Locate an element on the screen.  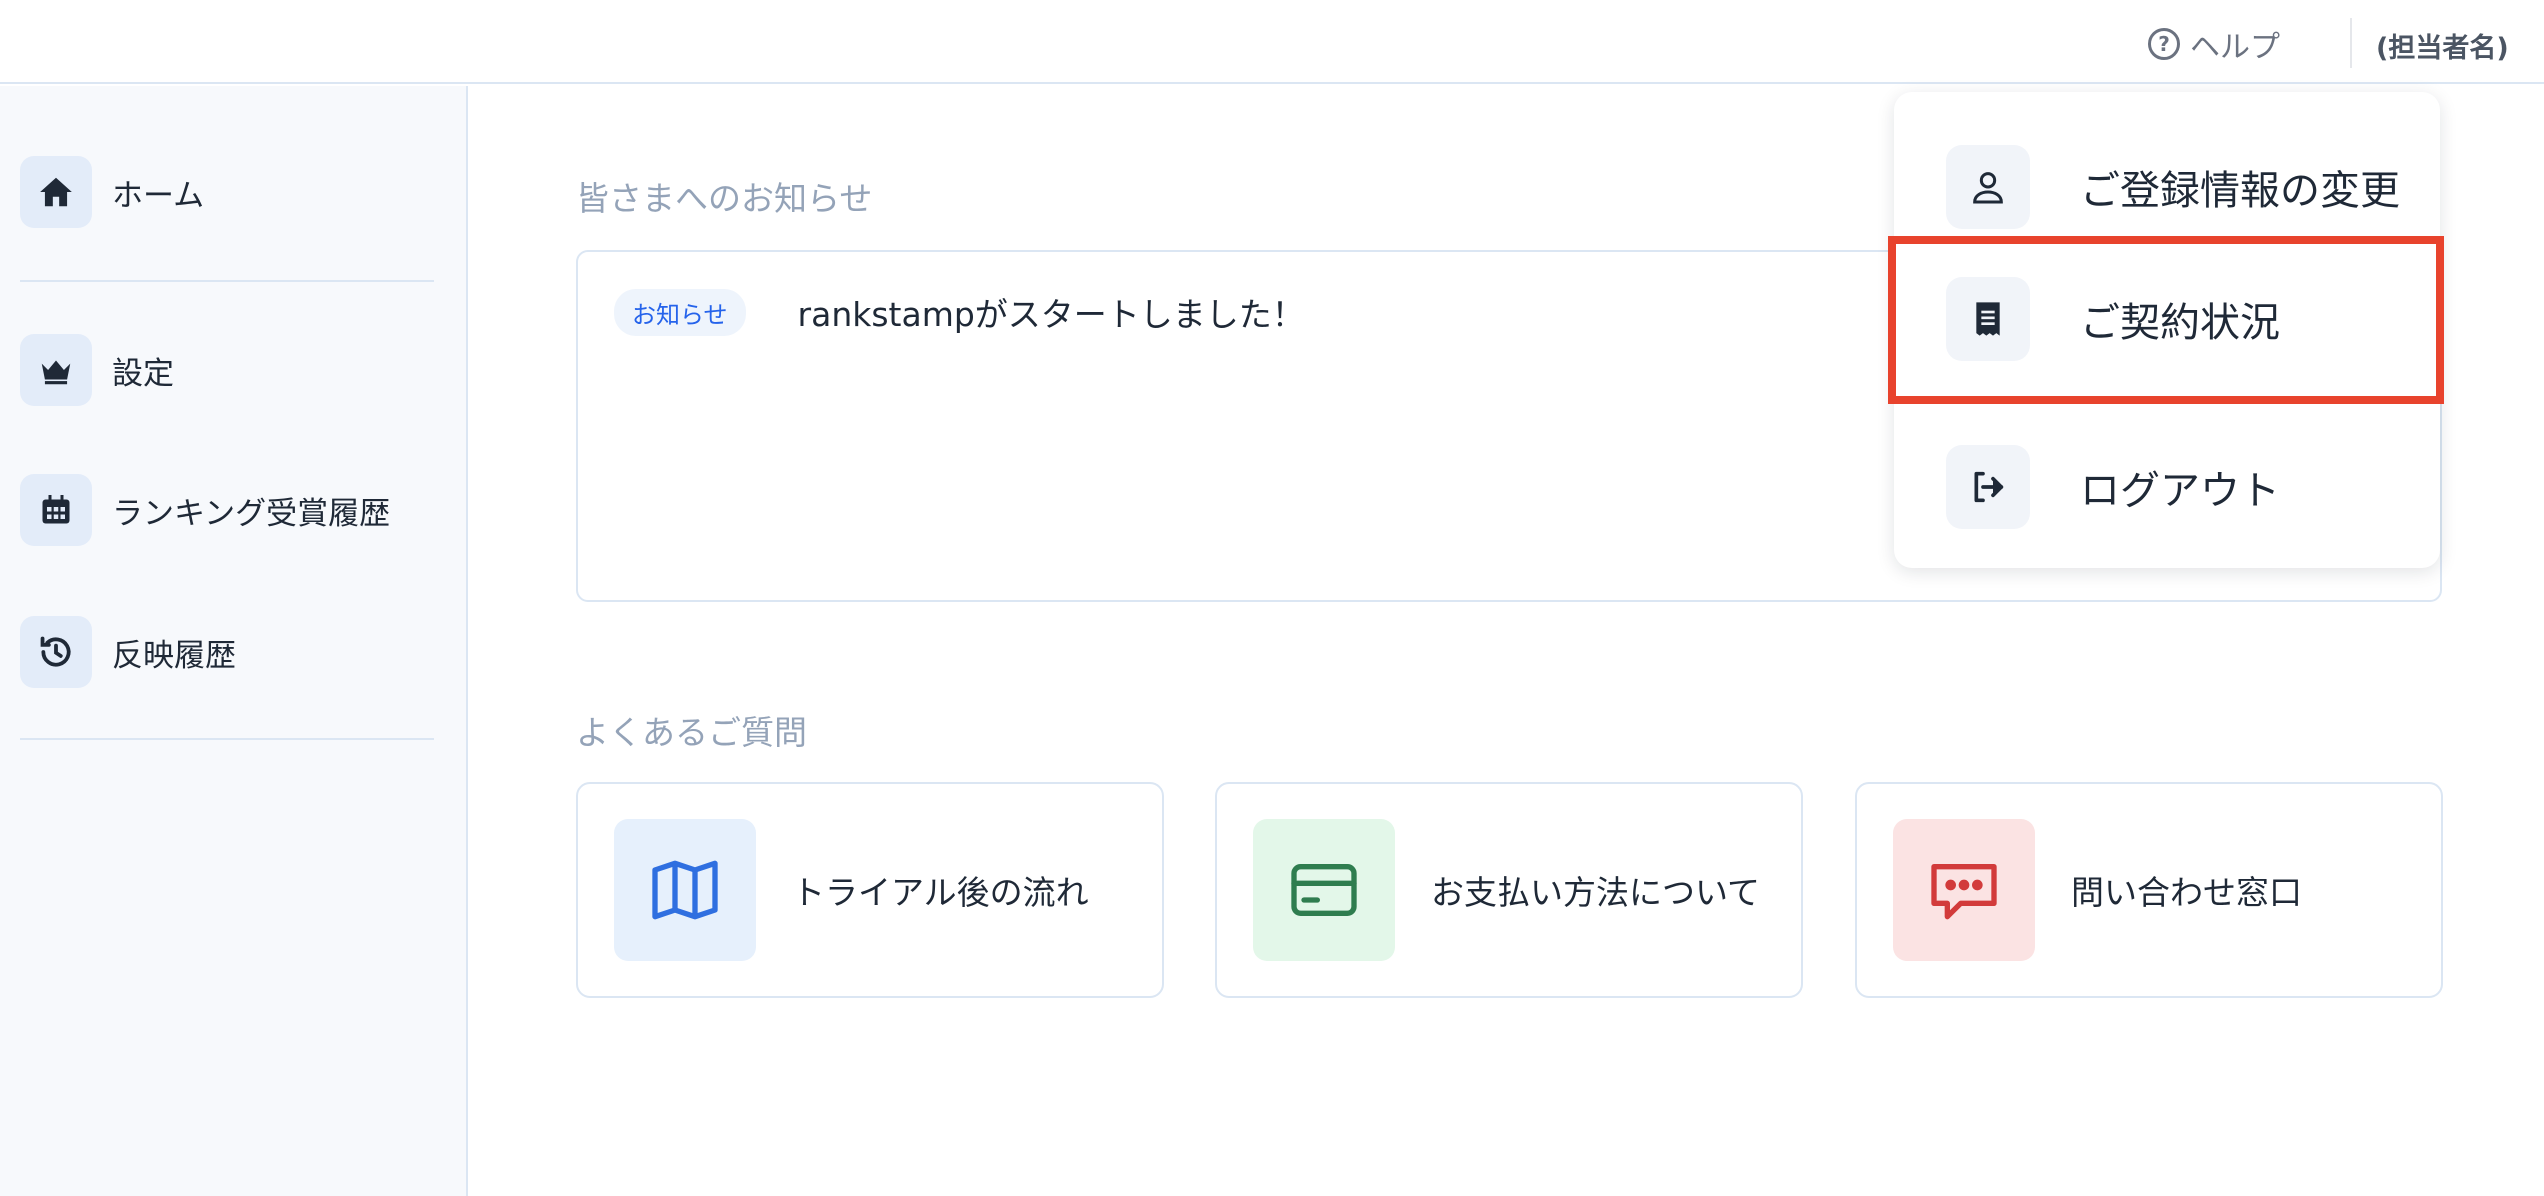
help-label: ヘルプ is located at coordinates (2235, 47).